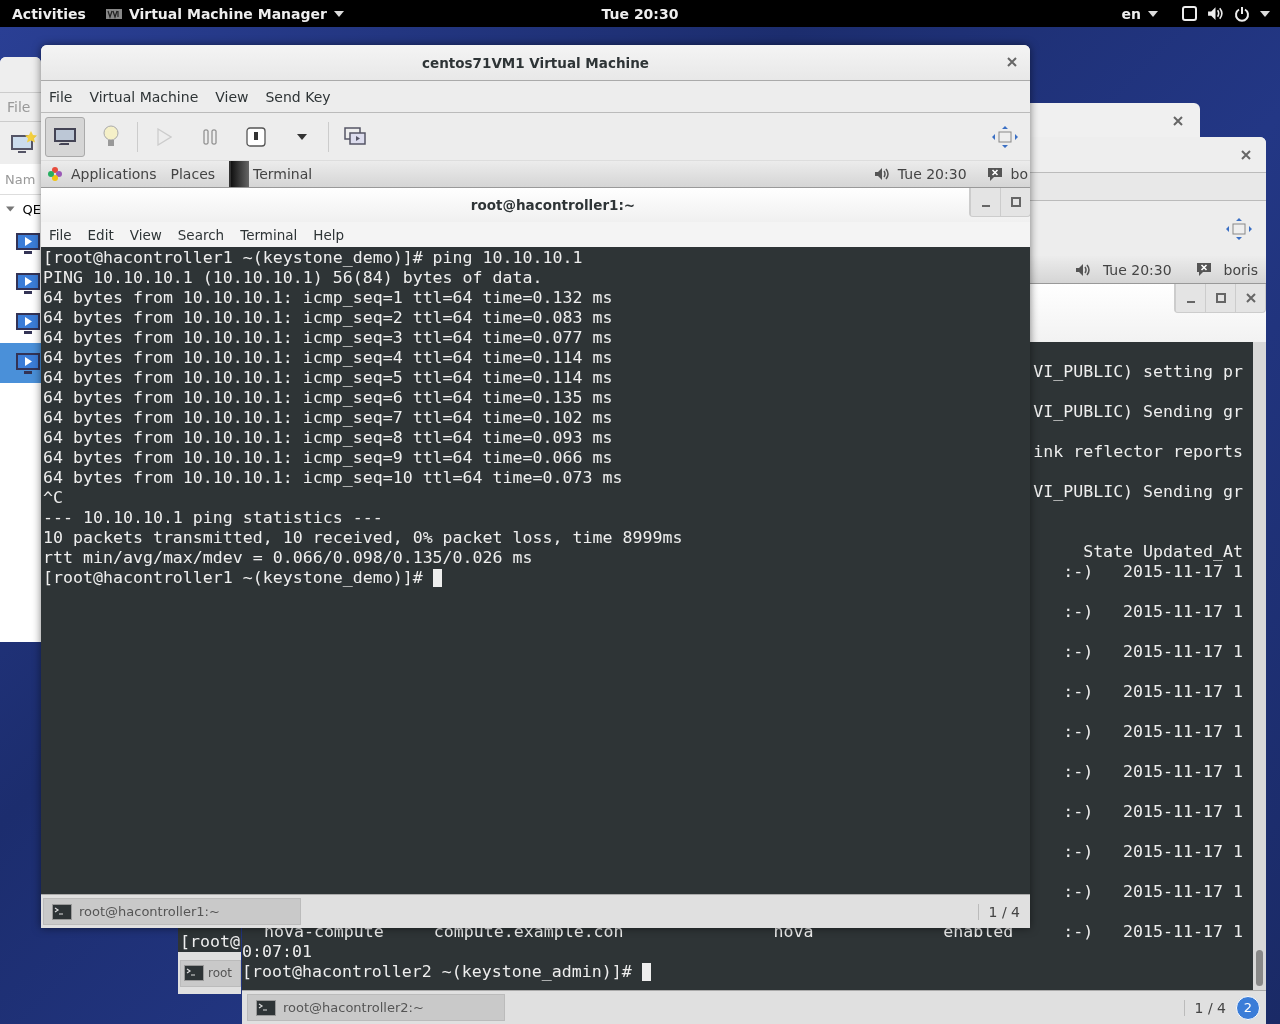  Describe the element at coordinates (1259, 666) in the screenshot. I see `scrollbar` at that location.